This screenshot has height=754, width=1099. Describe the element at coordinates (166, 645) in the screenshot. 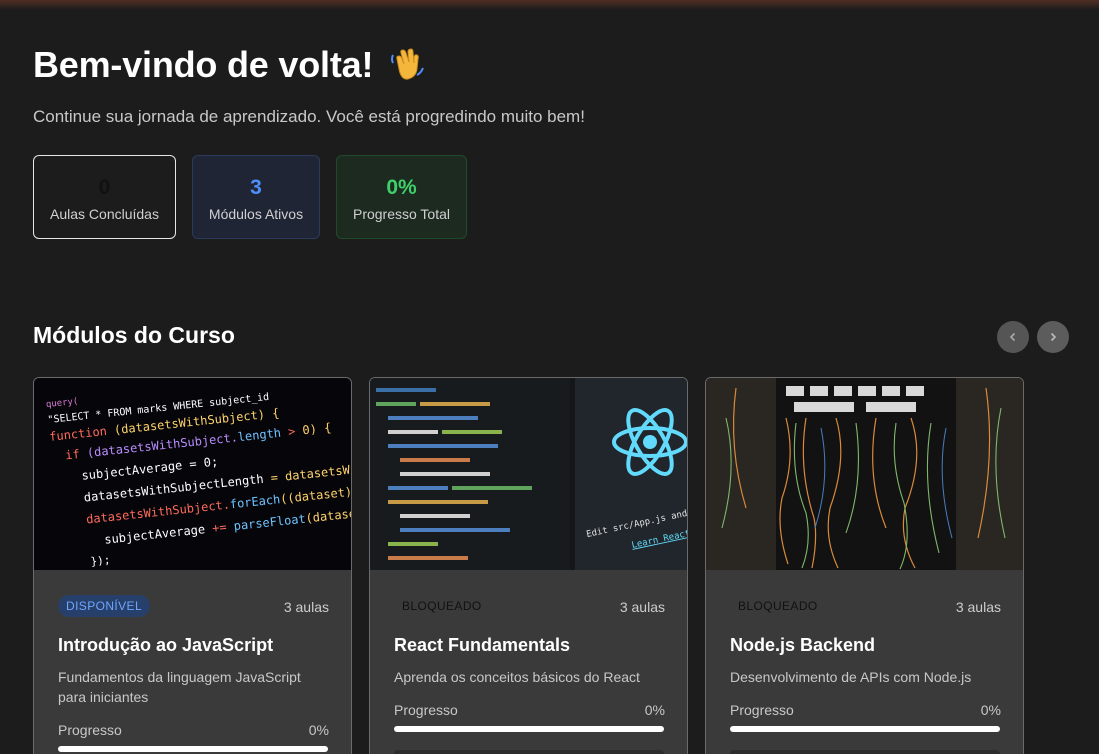

I see `module-title: Introdução ao JavaScript` at that location.